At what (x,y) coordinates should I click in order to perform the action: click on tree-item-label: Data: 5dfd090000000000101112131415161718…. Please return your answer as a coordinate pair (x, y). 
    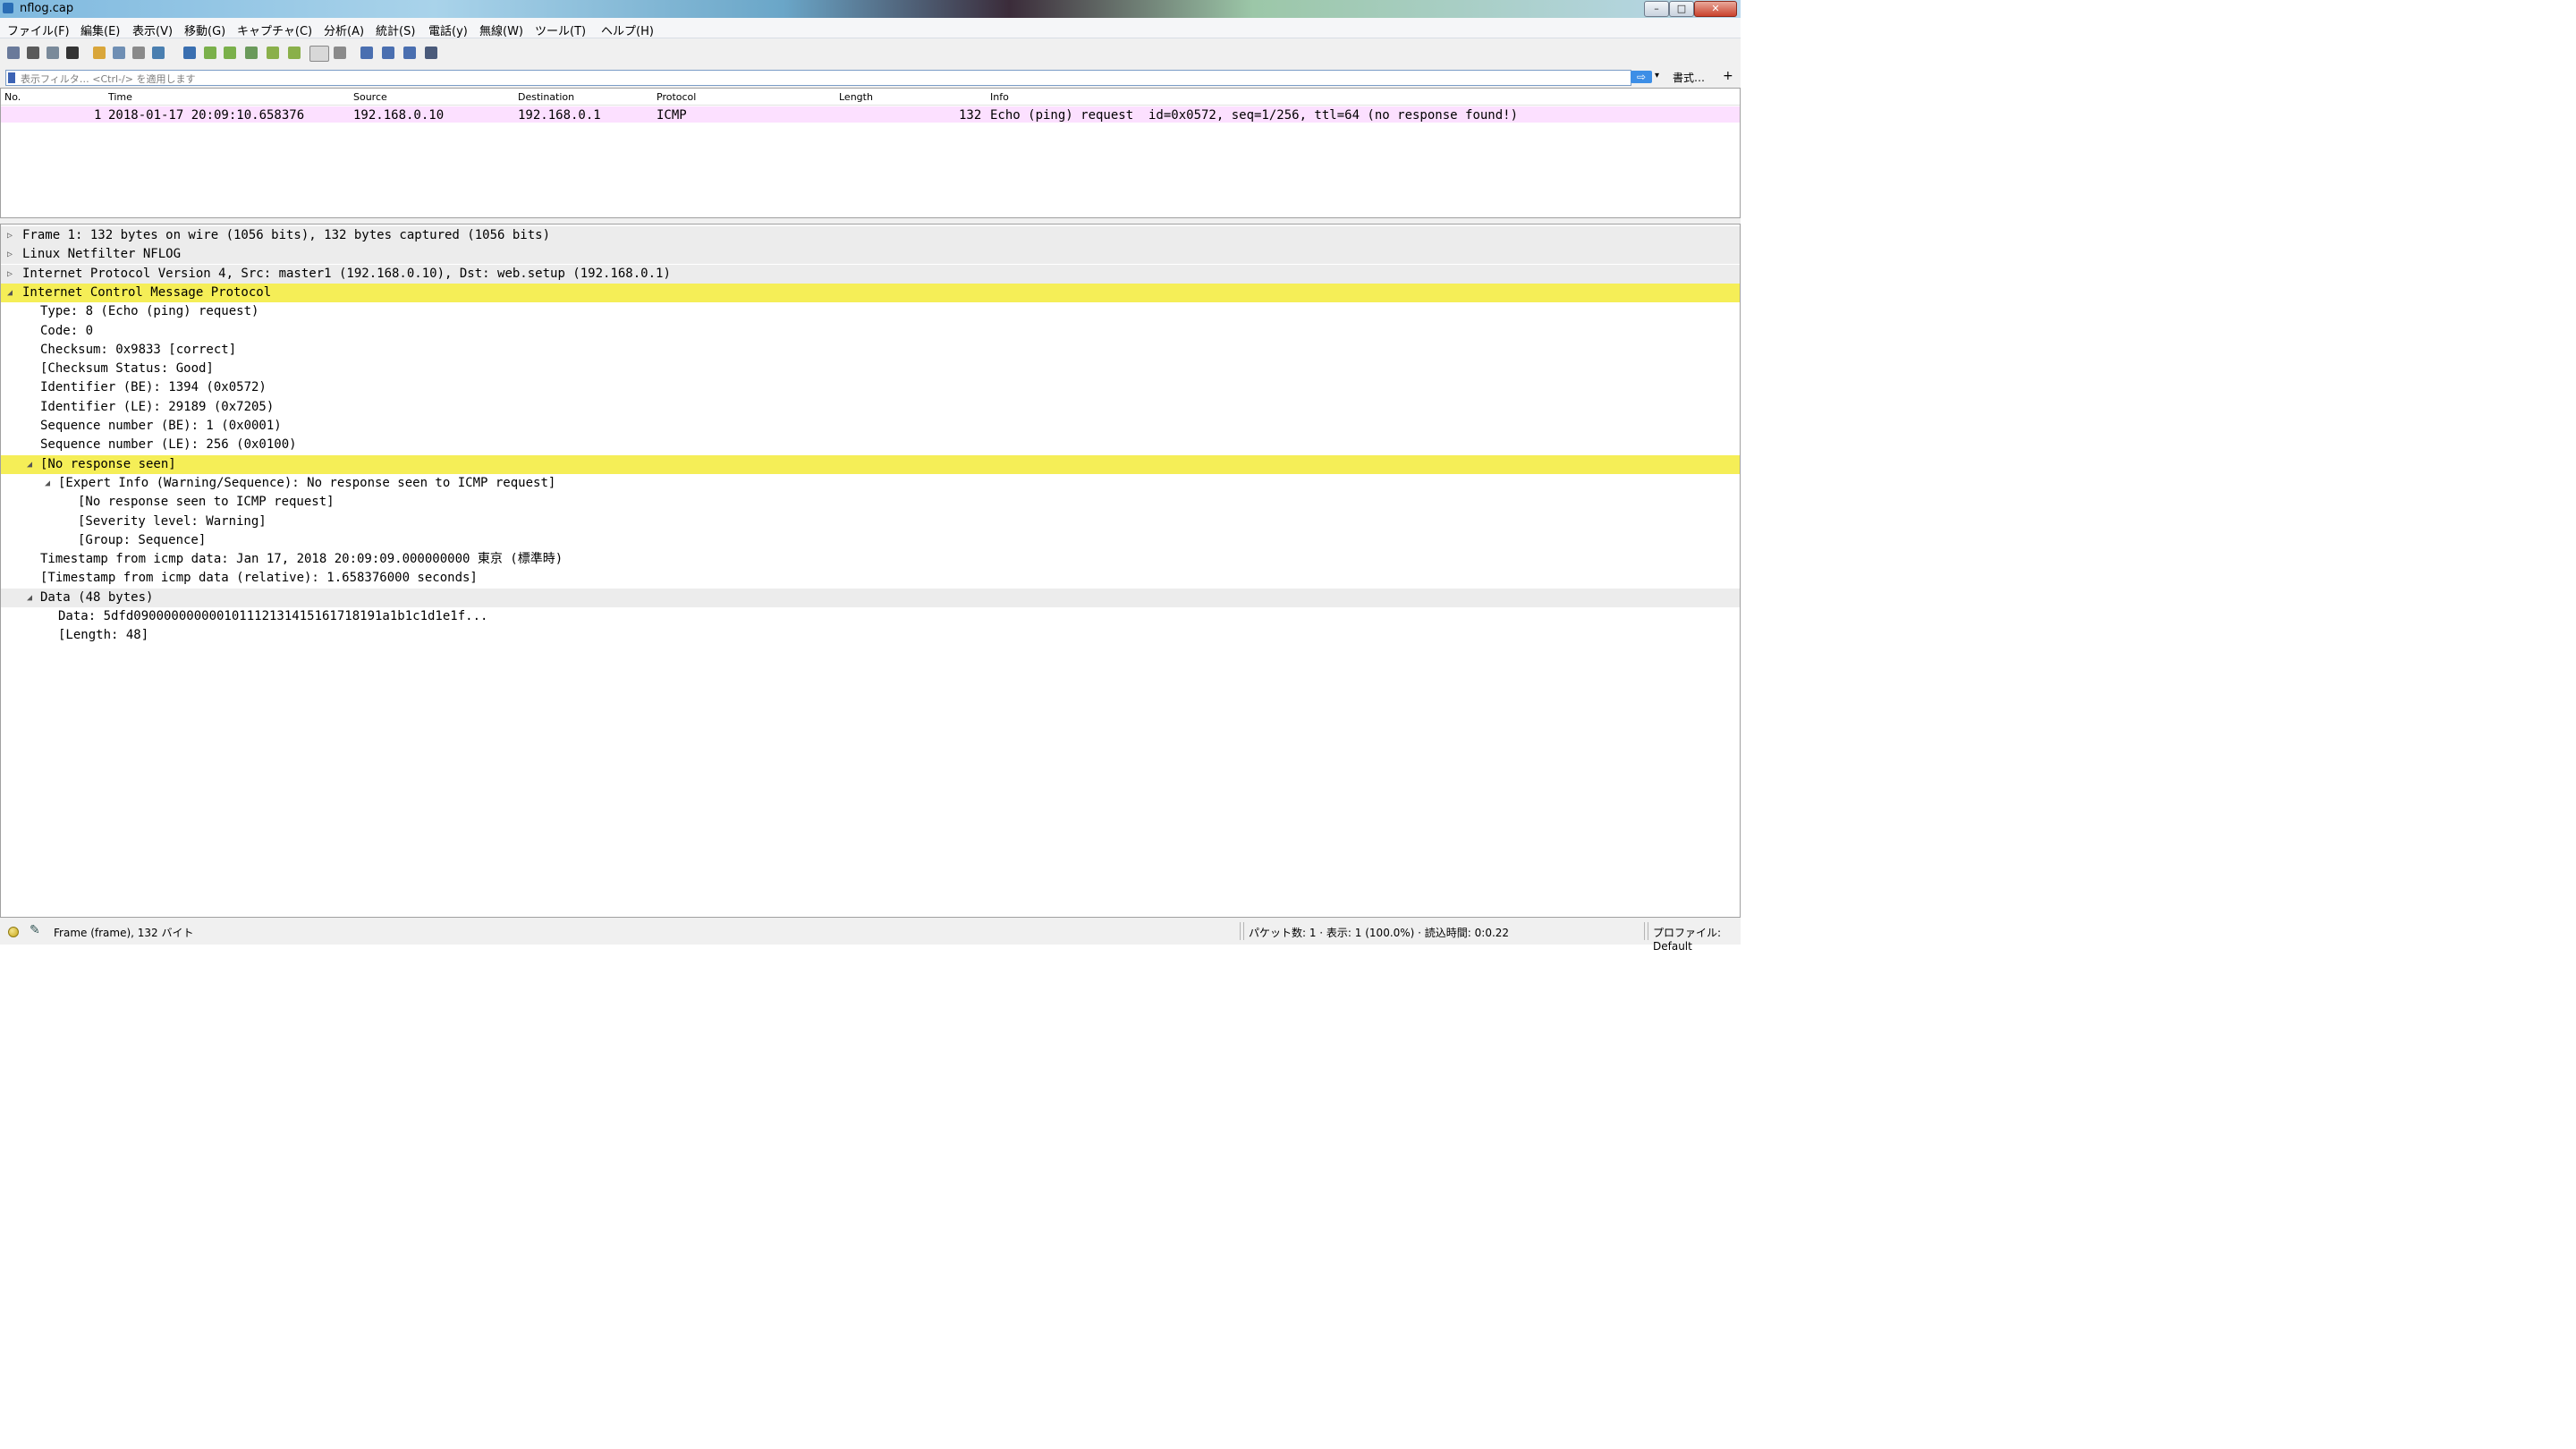
    Looking at the image, I should click on (273, 616).